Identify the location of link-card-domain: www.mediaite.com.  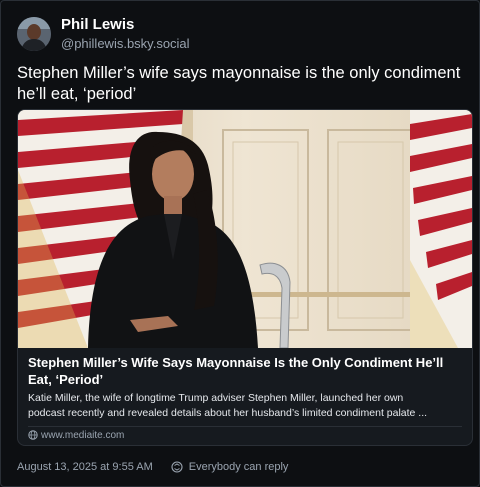
(83, 435).